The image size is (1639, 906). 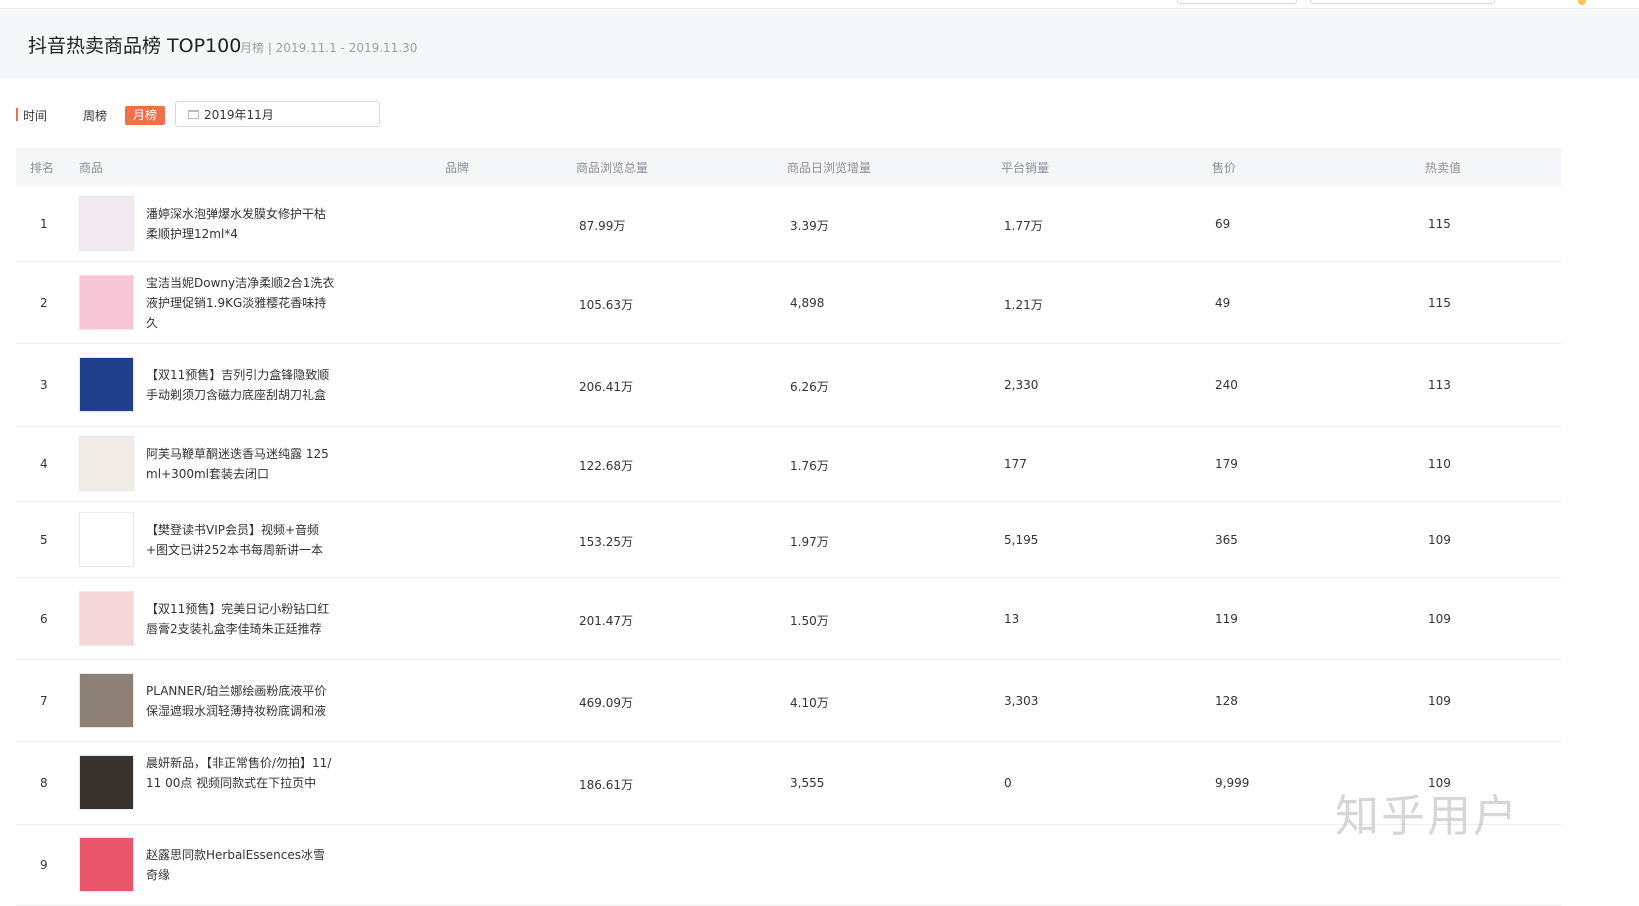 I want to click on sales-cell: 177, so click(x=1015, y=464).